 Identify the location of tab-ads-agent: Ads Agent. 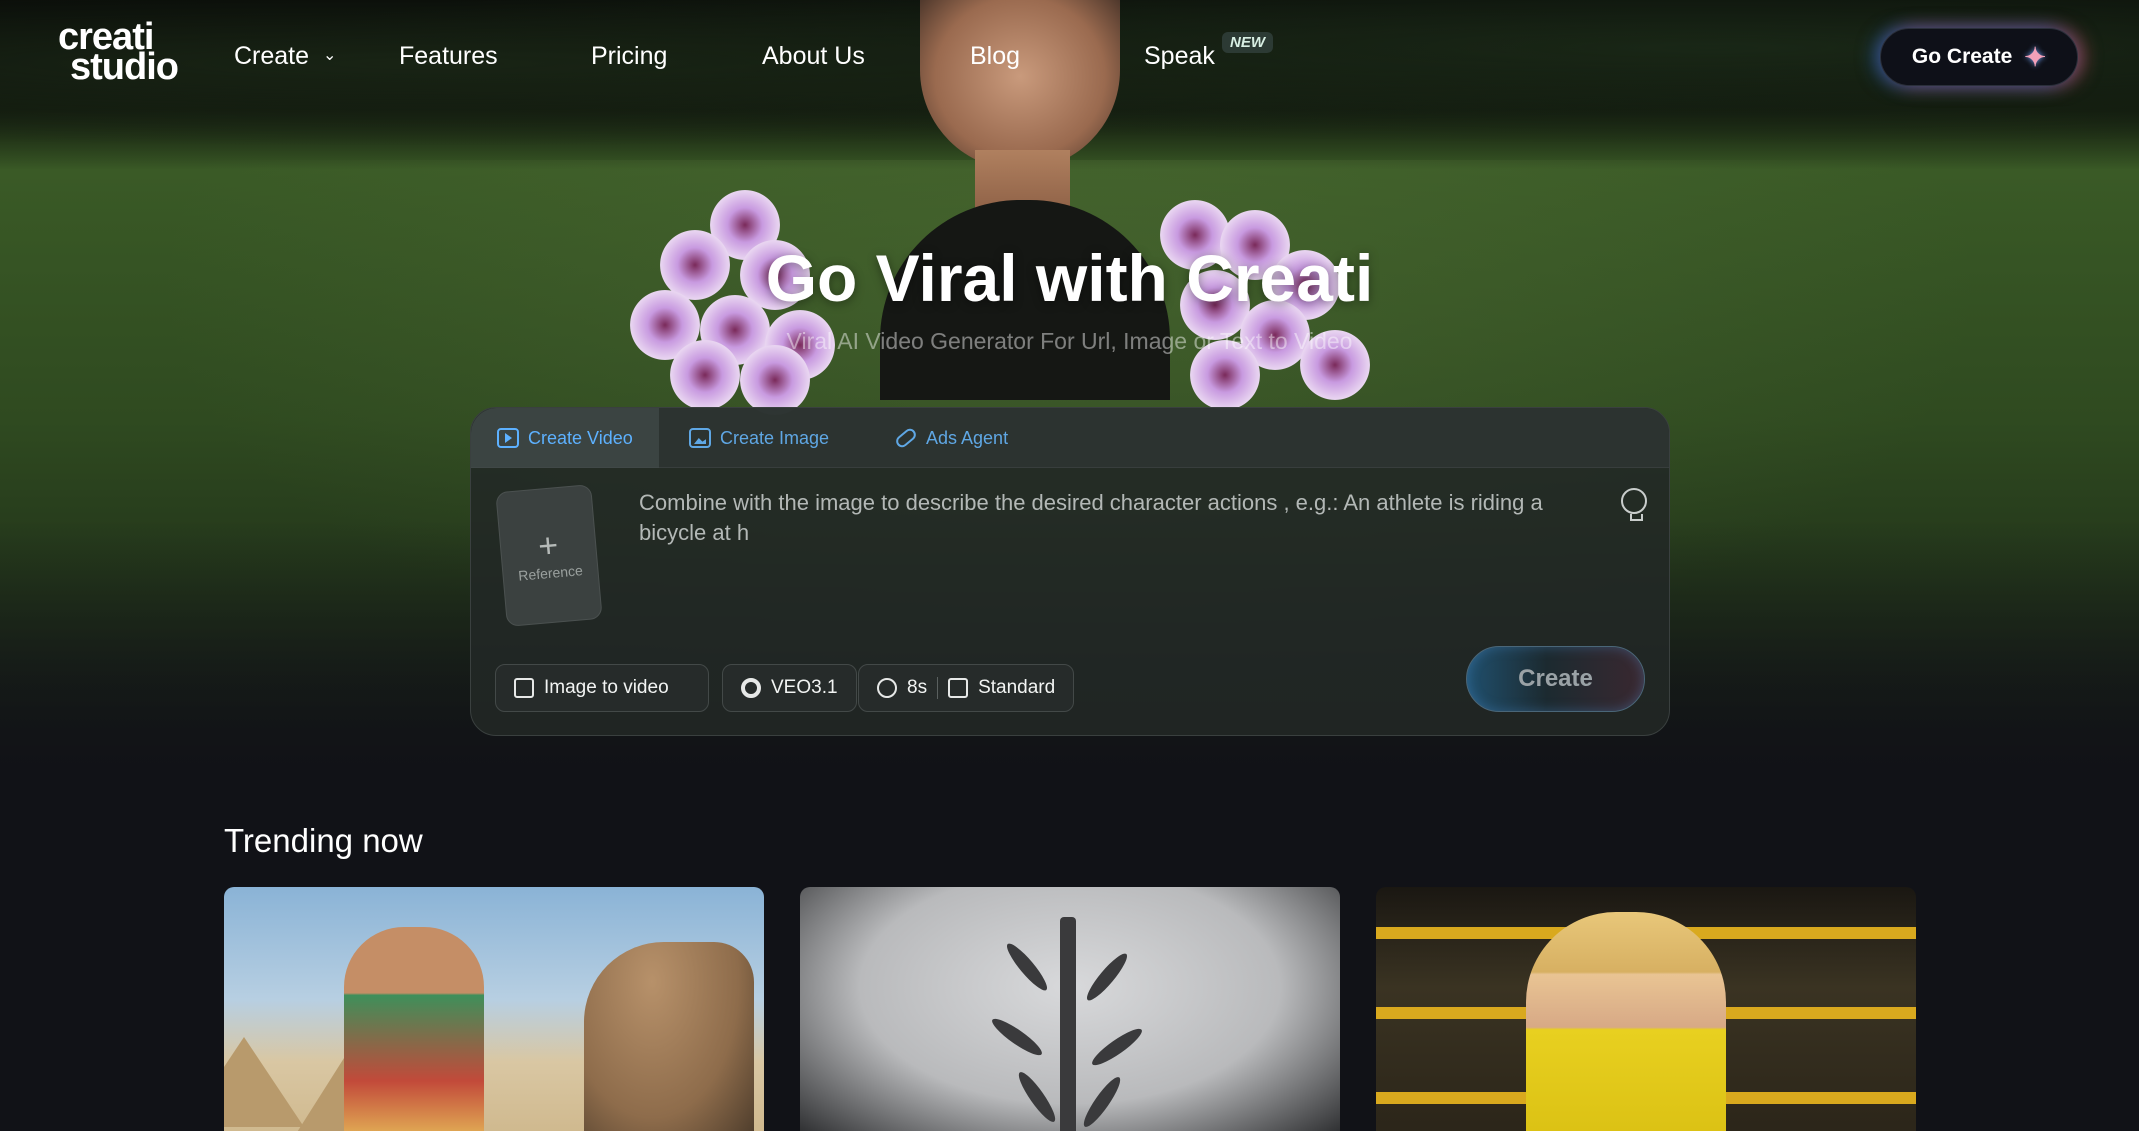
(950, 438).